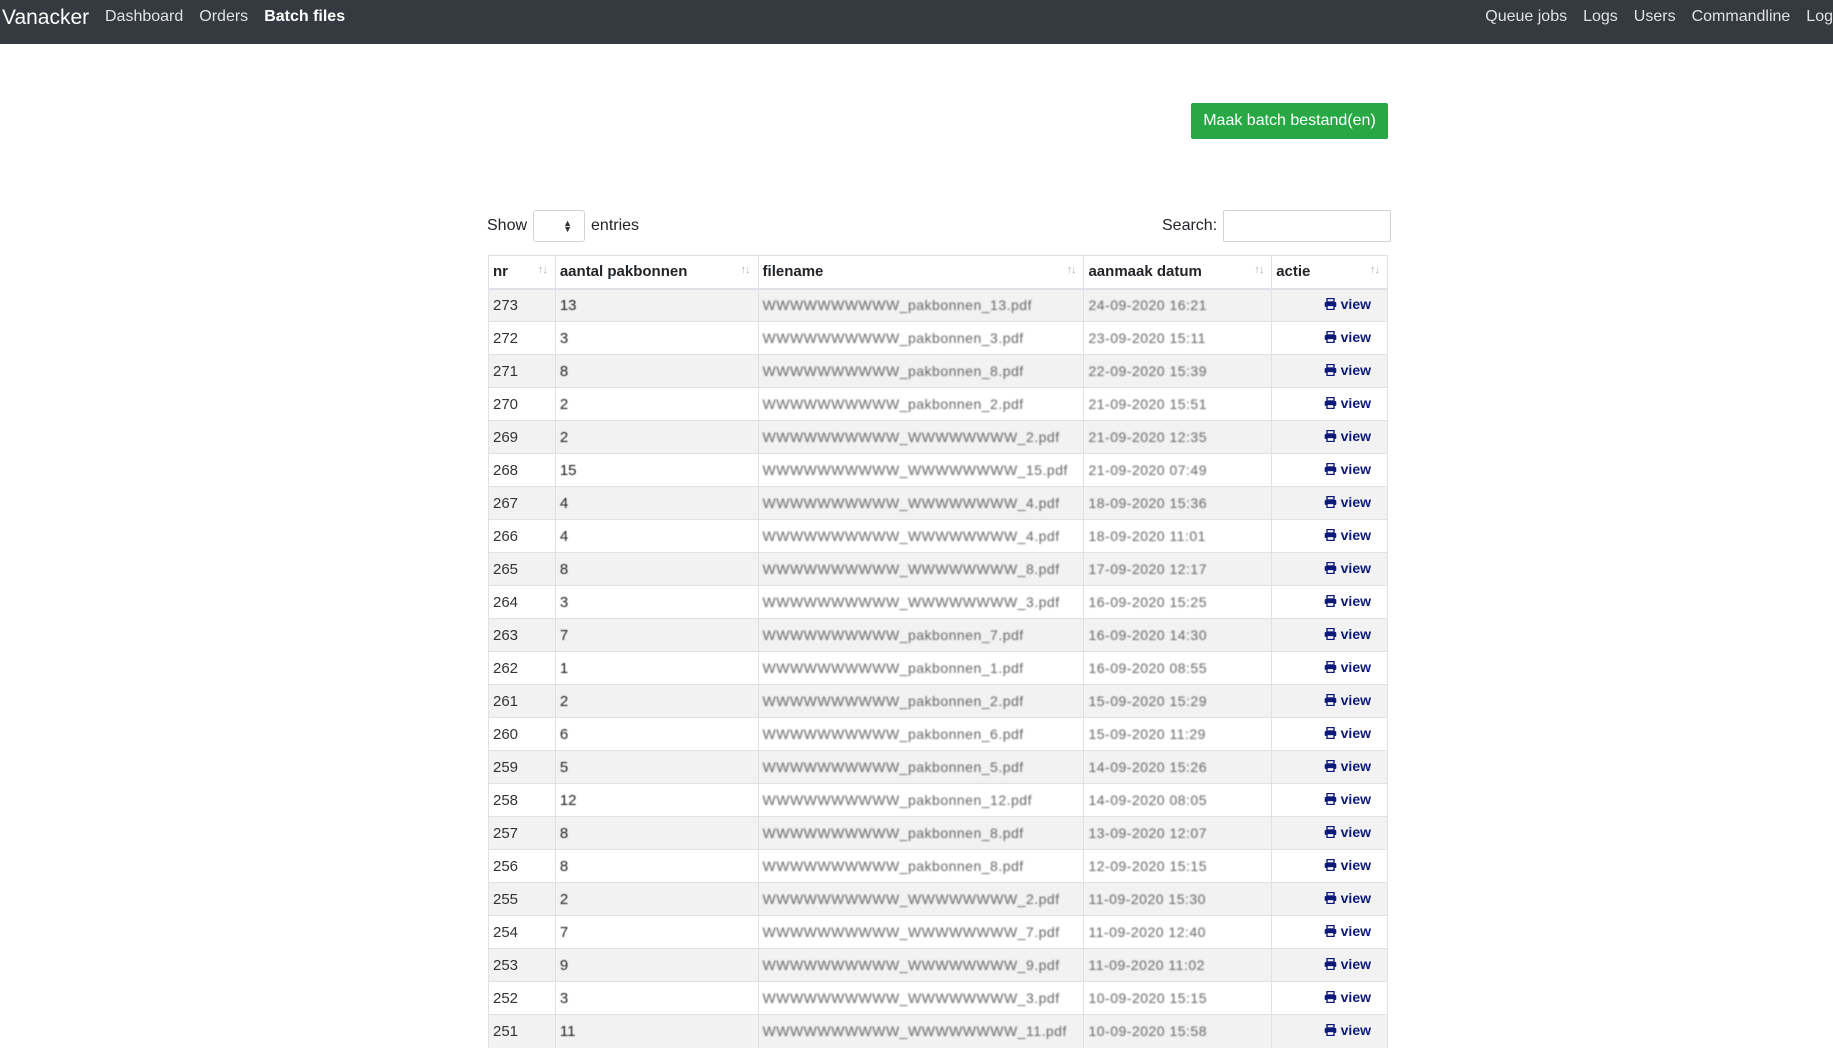 The height and width of the screenshot is (1048, 1833). I want to click on nav-item-queue-jobs: Queue jobs, so click(1526, 17).